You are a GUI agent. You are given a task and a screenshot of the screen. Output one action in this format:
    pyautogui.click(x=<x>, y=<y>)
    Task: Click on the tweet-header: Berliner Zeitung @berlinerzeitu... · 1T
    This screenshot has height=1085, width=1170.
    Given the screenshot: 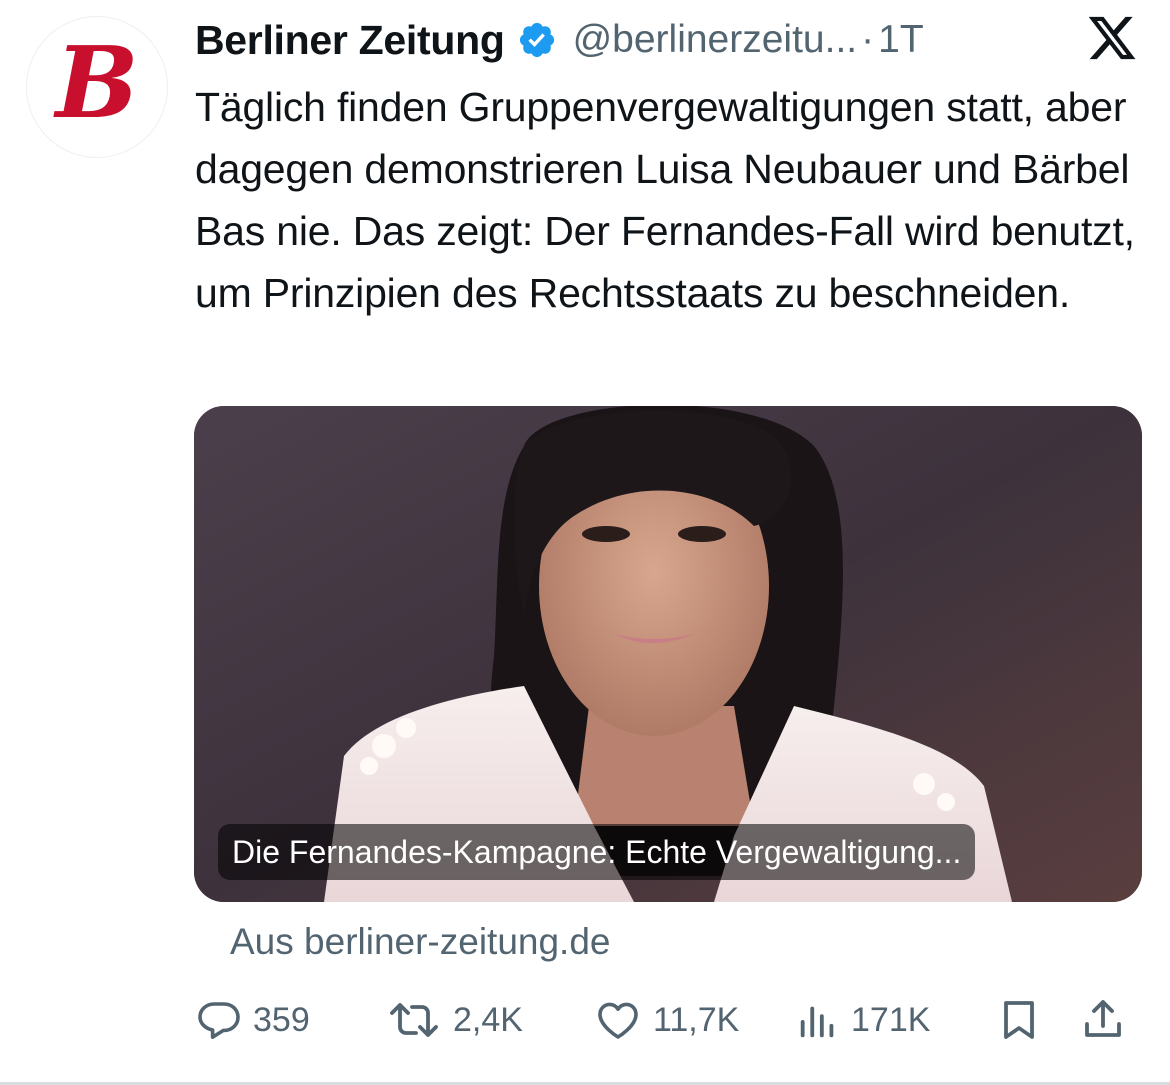 What is the action you would take?
    pyautogui.click(x=625, y=40)
    